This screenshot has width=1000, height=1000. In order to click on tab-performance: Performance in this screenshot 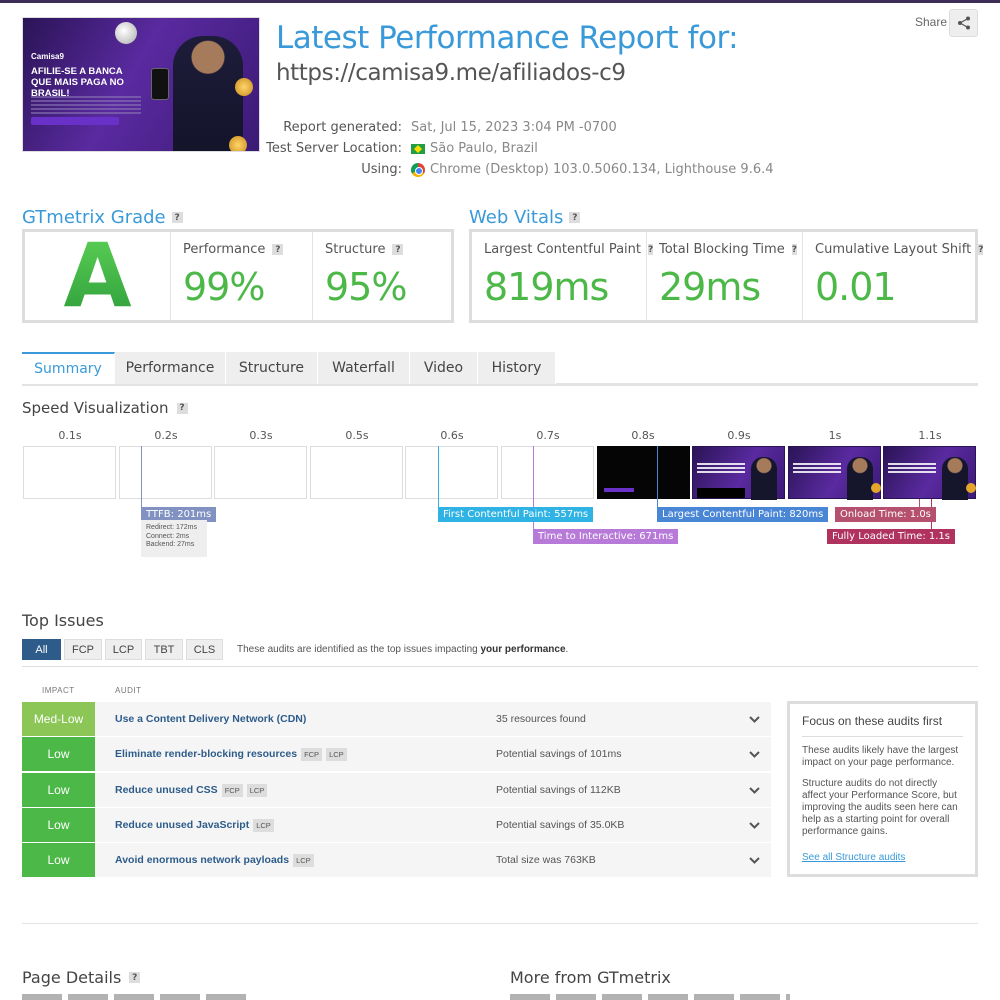, I will do `click(170, 368)`.